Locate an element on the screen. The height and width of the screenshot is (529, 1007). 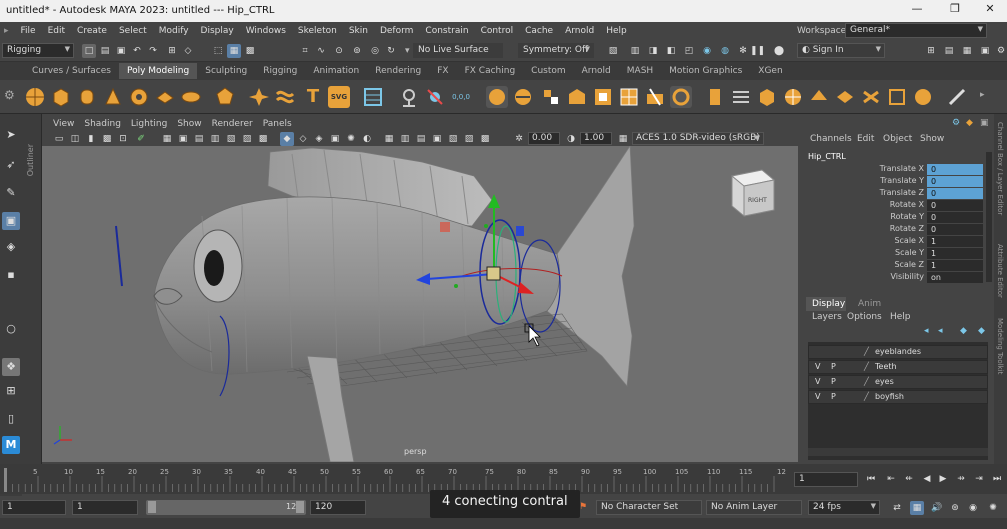
four-view-icon: ⊞ is located at coordinates (11, 391).